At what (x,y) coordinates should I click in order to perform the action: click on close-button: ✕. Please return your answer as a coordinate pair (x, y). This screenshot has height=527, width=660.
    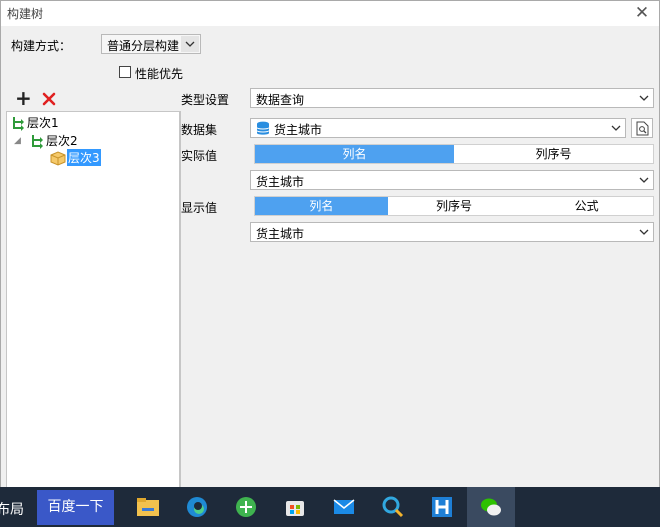
    Looking at the image, I should click on (642, 13).